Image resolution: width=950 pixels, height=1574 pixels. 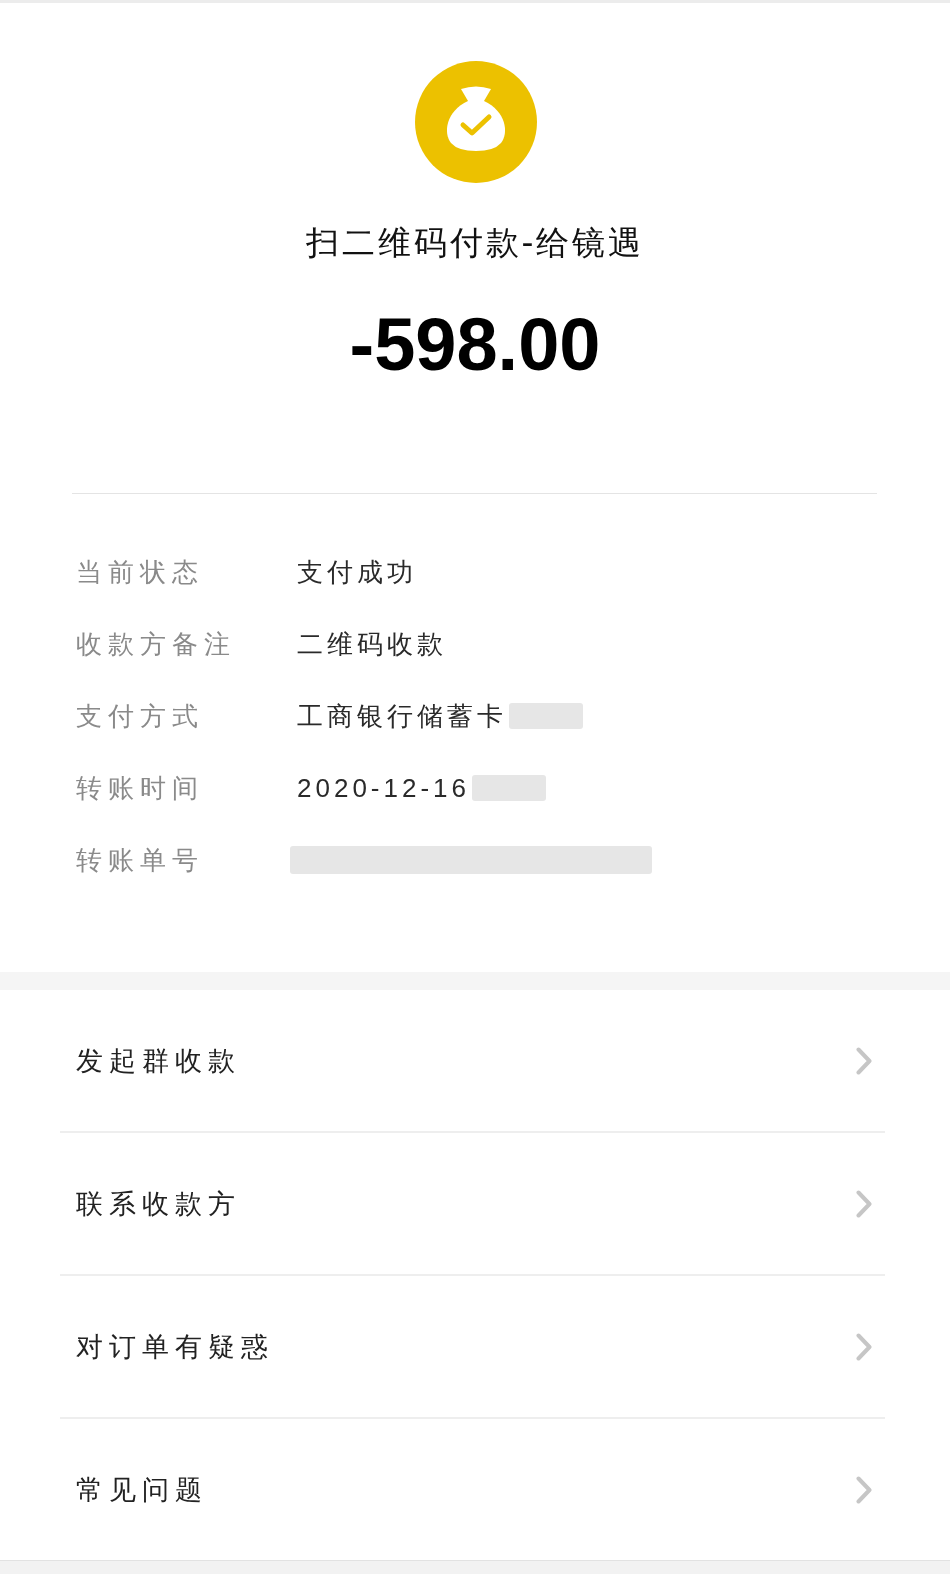 What do you see at coordinates (372, 644) in the screenshot?
I see `detail-value: 二维码收款` at bounding box center [372, 644].